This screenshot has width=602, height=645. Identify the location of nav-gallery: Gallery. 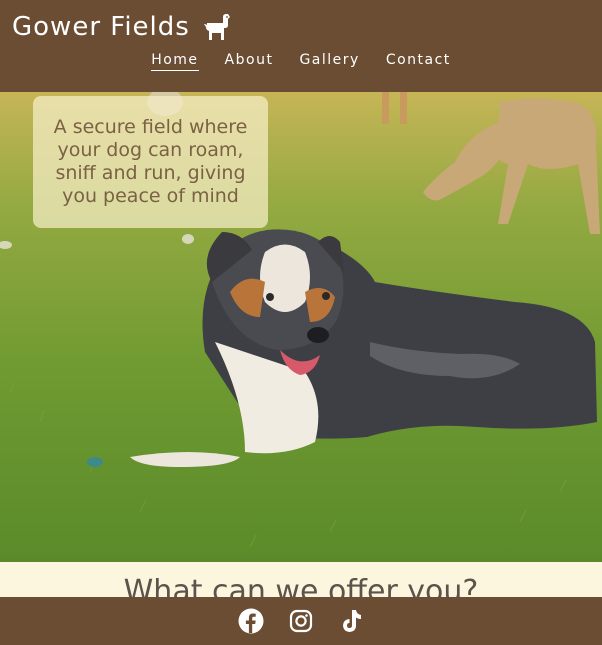
(329, 61).